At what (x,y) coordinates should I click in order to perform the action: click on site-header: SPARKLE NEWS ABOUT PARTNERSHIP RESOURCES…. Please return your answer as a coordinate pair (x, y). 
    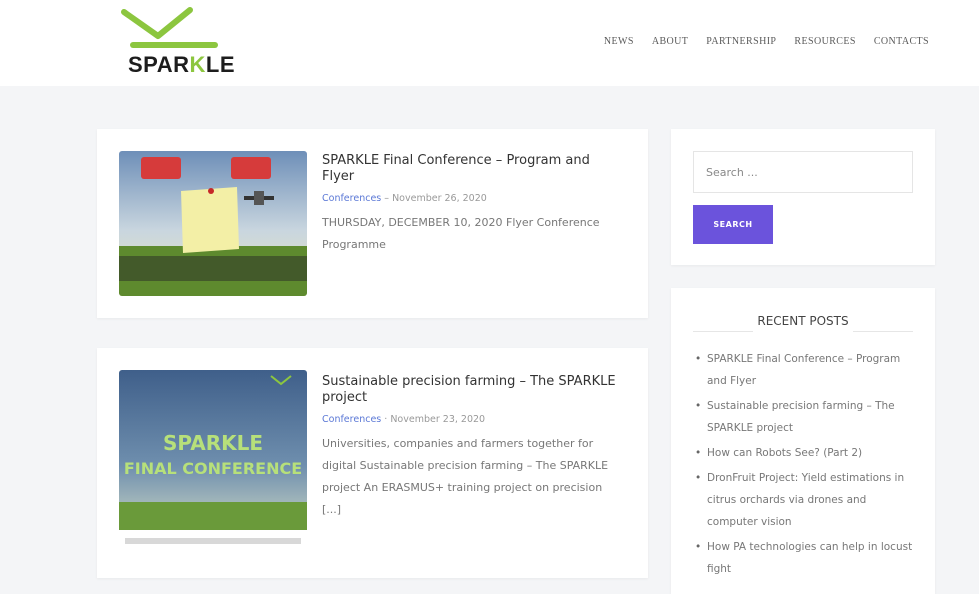
    Looking at the image, I should click on (489, 43).